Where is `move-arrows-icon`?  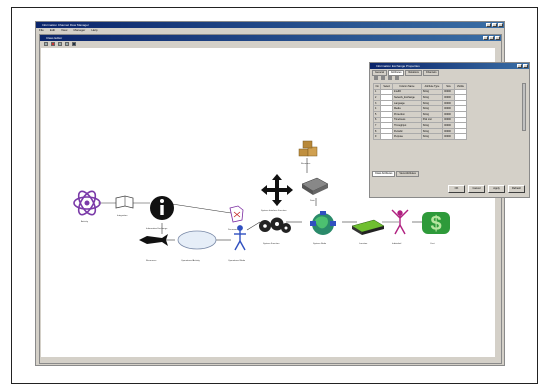 move-arrows-icon is located at coordinates (277, 190).